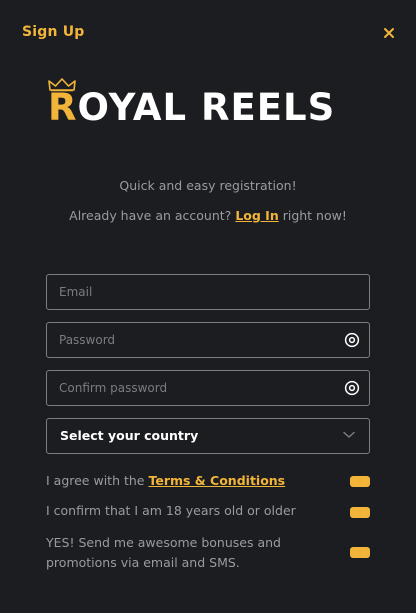  Describe the element at coordinates (206, 107) in the screenshot. I see `logo-rest: OYAL REELS` at that location.